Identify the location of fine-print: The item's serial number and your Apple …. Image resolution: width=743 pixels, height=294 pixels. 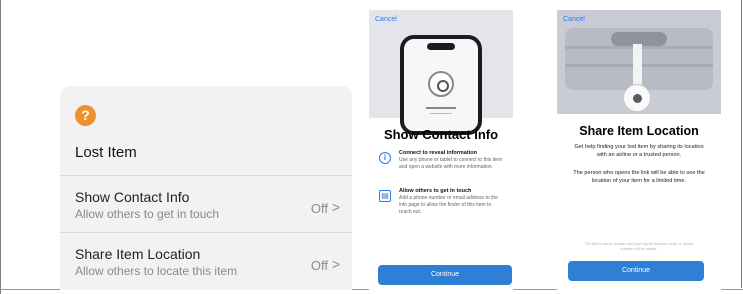
(639, 246).